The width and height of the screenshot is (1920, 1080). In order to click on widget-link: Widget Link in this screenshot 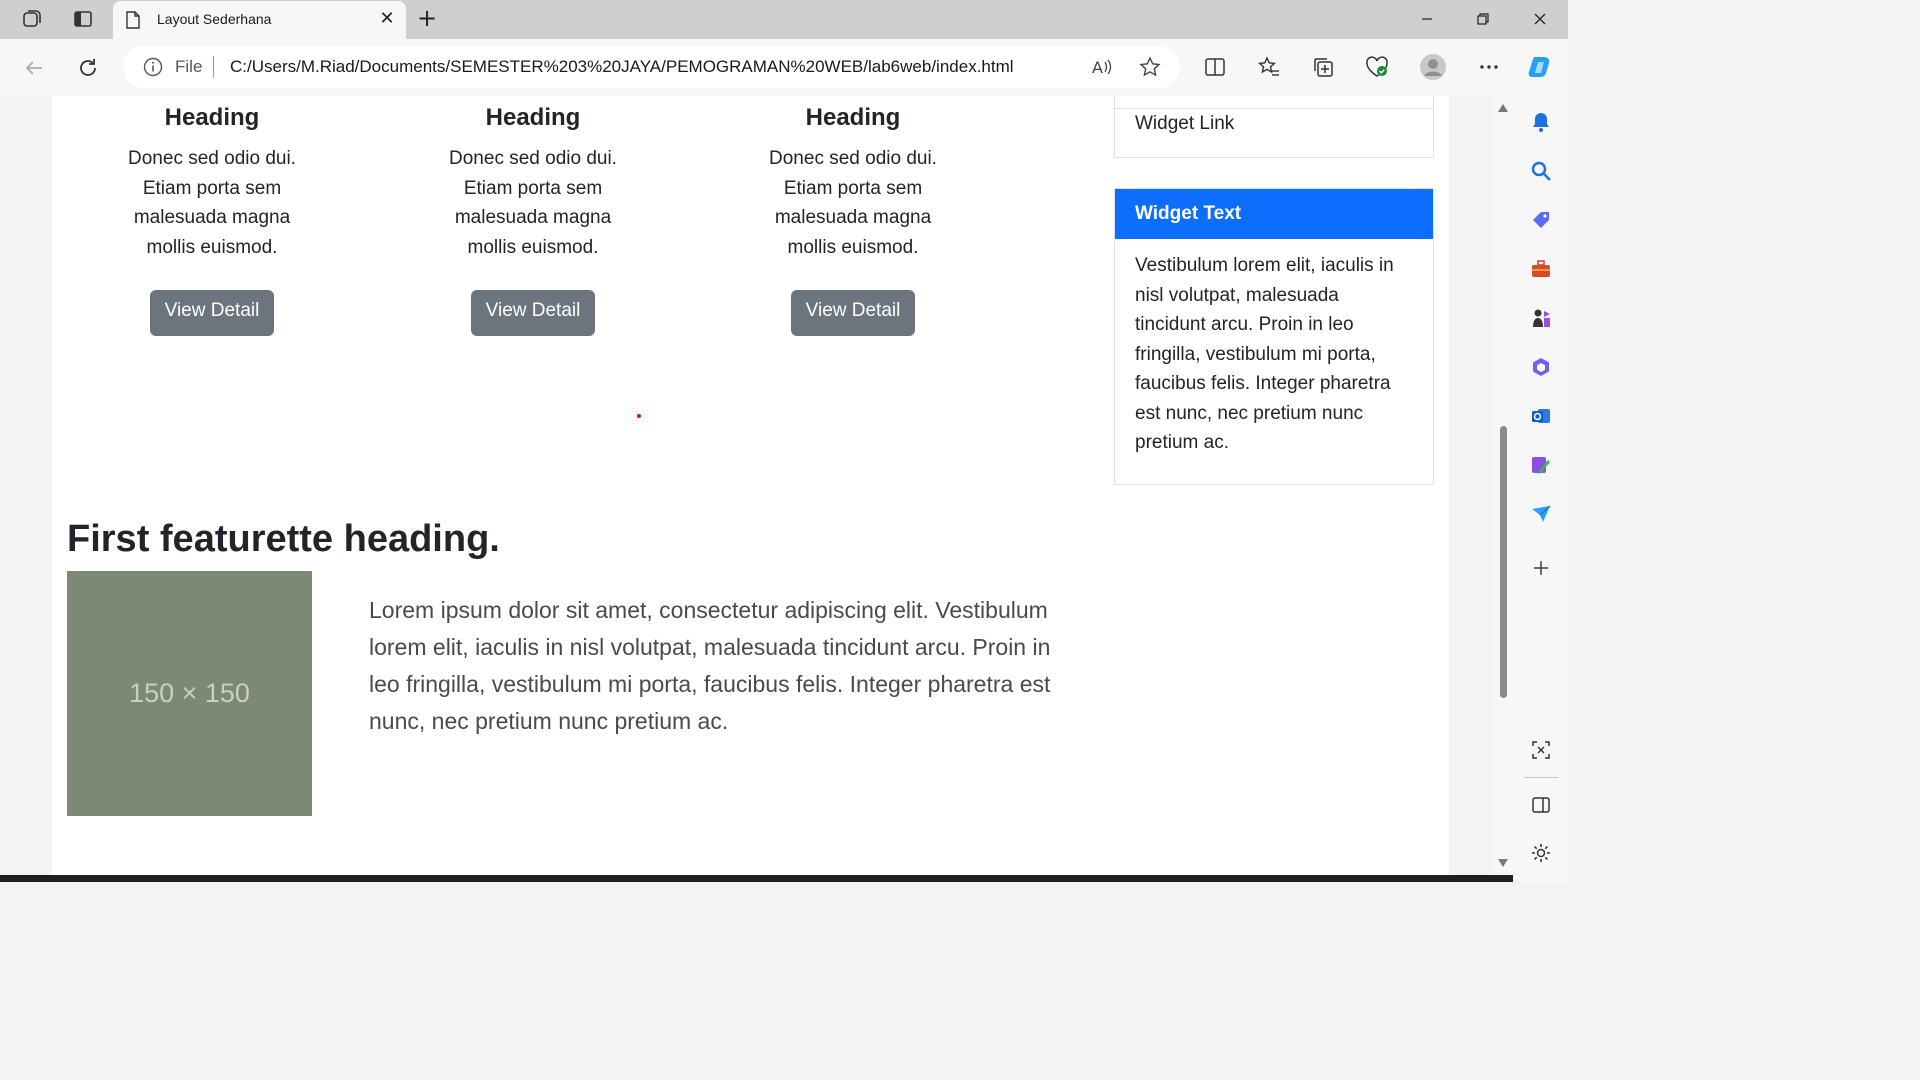, I will do `click(1184, 124)`.